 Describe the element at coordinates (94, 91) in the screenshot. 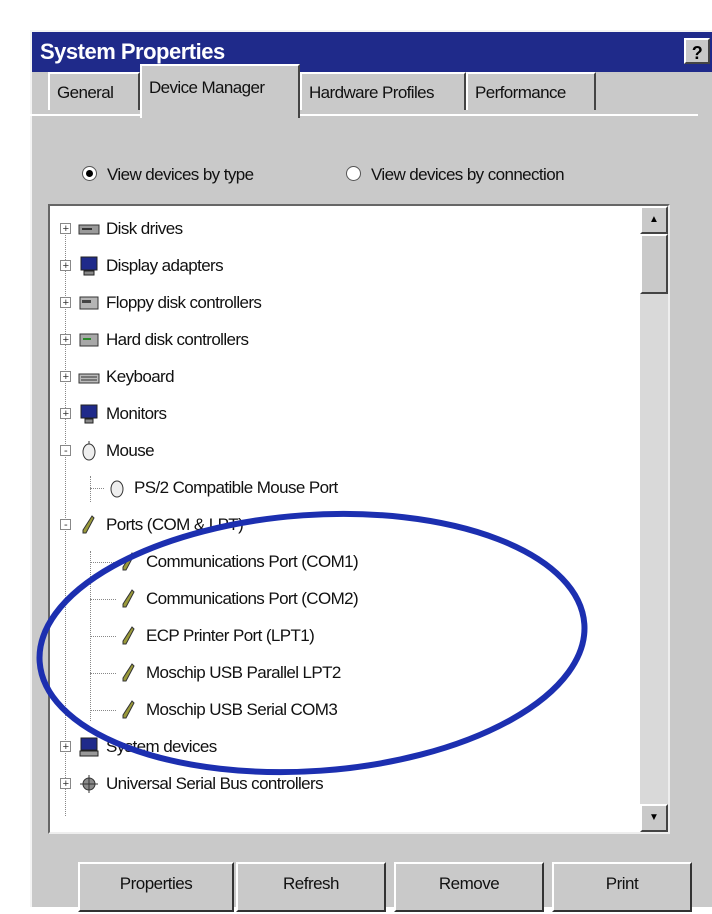

I see `tab-general: General` at that location.